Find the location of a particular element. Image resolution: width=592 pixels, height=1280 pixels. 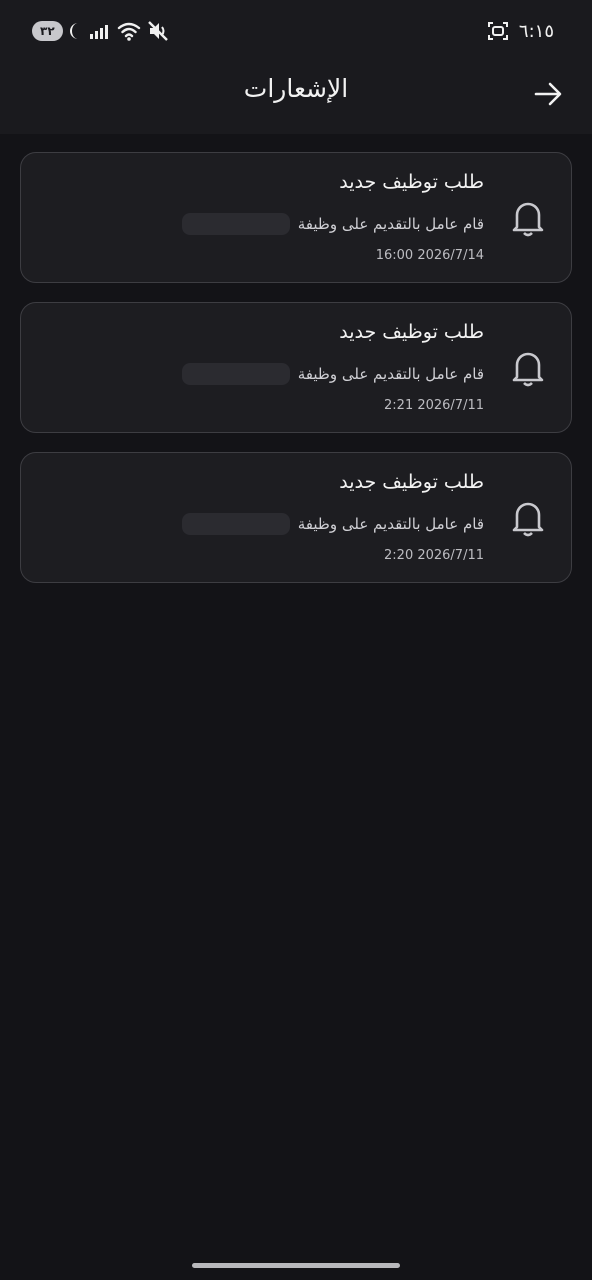

home-indicator is located at coordinates (296, 1265).